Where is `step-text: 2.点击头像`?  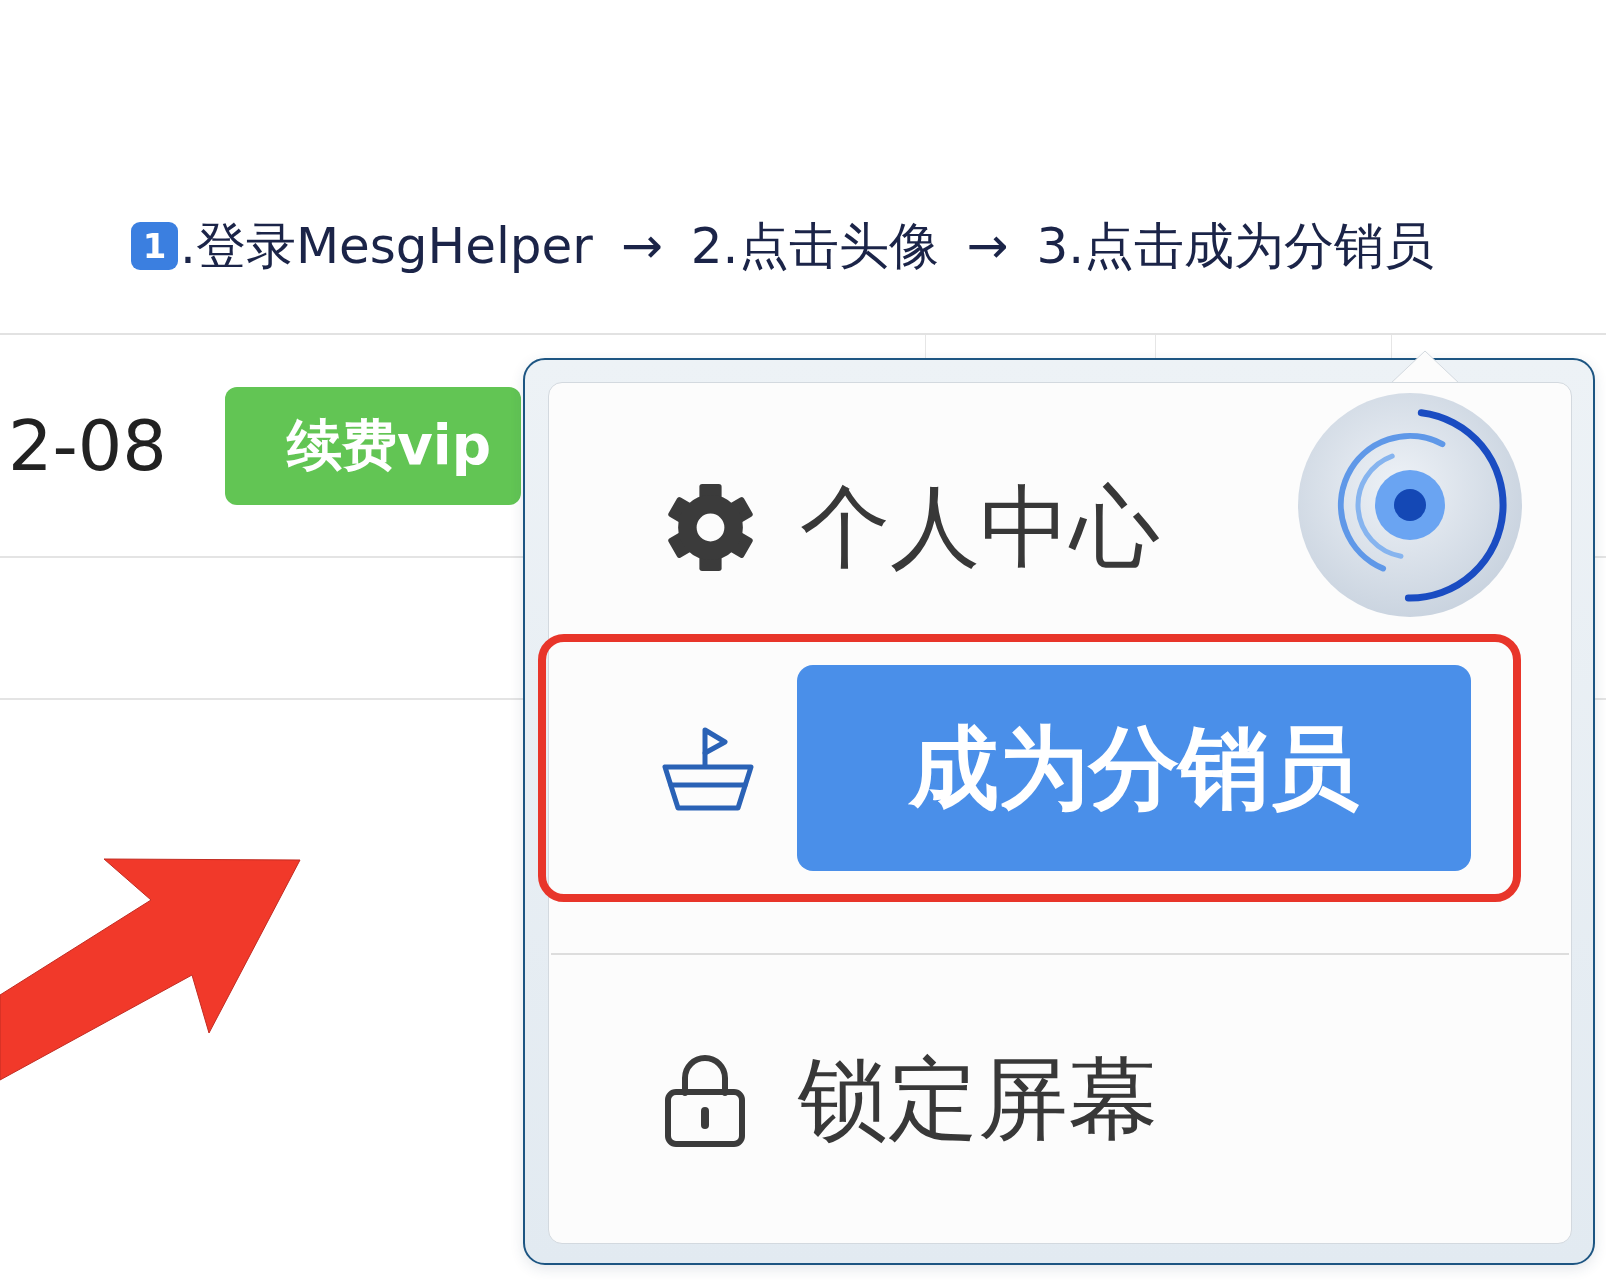
step-text: 2.点击头像 is located at coordinates (814, 246).